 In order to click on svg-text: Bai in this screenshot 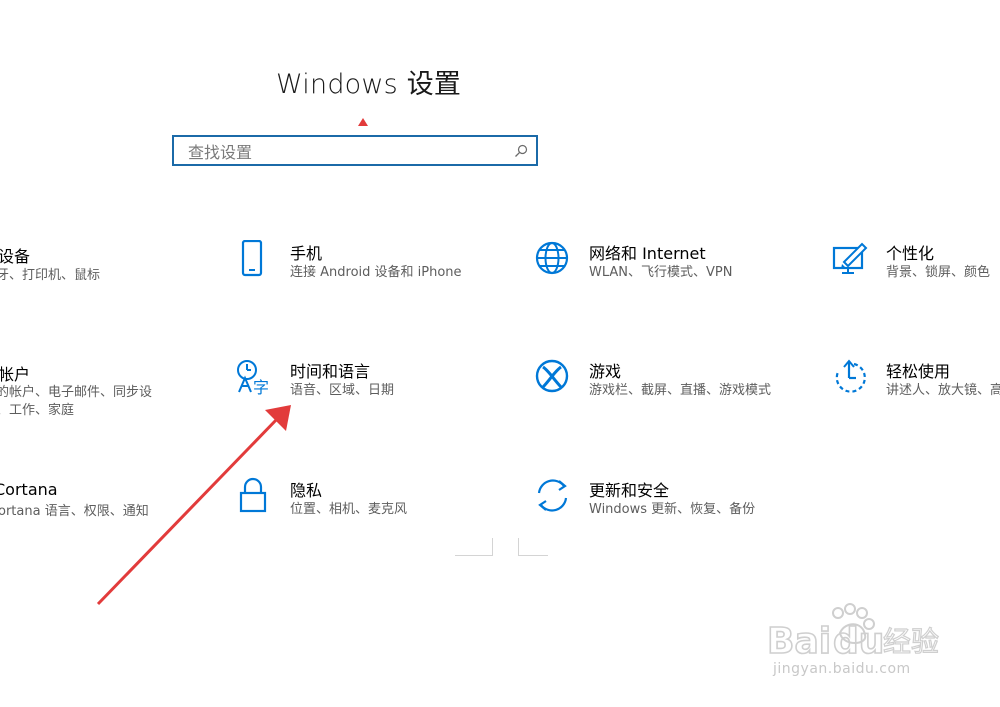, I will do `click(799, 641)`.